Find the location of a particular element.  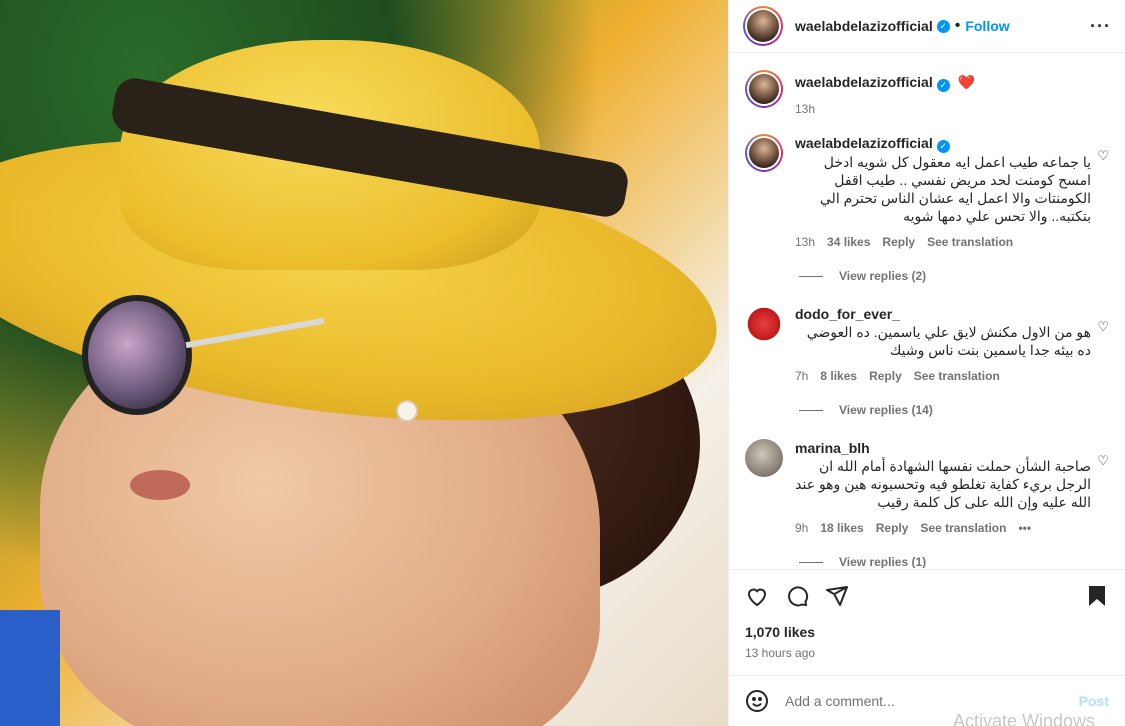

post-comment-button: Post is located at coordinates (1094, 701).